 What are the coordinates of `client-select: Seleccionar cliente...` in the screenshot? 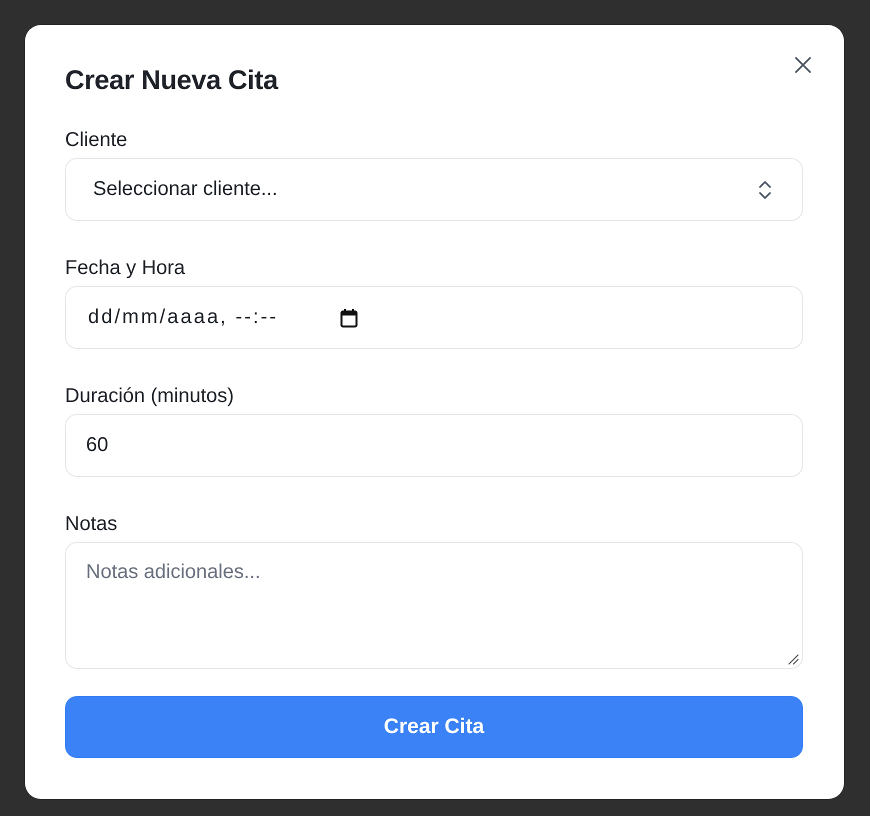 It's located at (434, 189).